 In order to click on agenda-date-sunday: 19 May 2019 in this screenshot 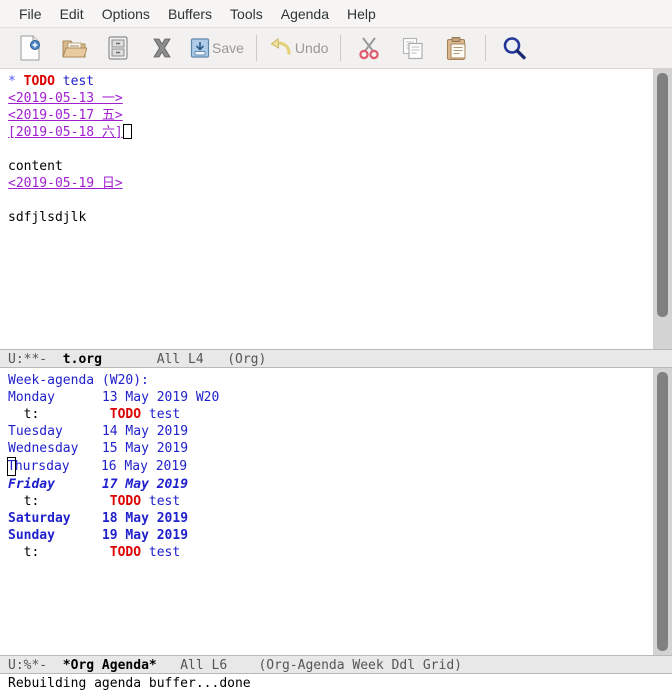, I will do `click(145, 535)`.